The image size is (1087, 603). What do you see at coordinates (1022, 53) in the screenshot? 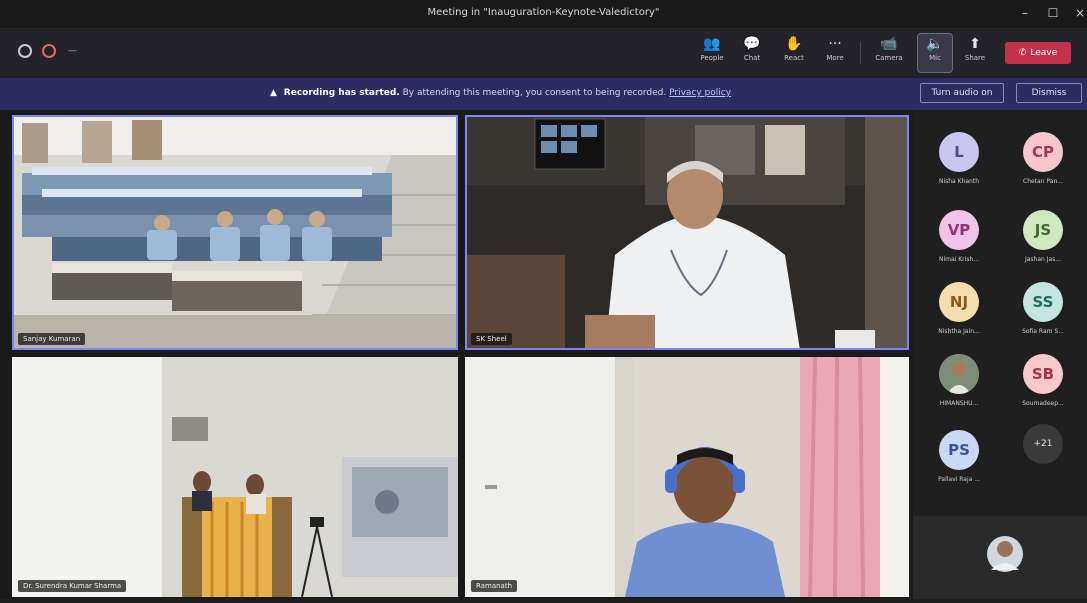
I see `phone-icon: ✆` at bounding box center [1022, 53].